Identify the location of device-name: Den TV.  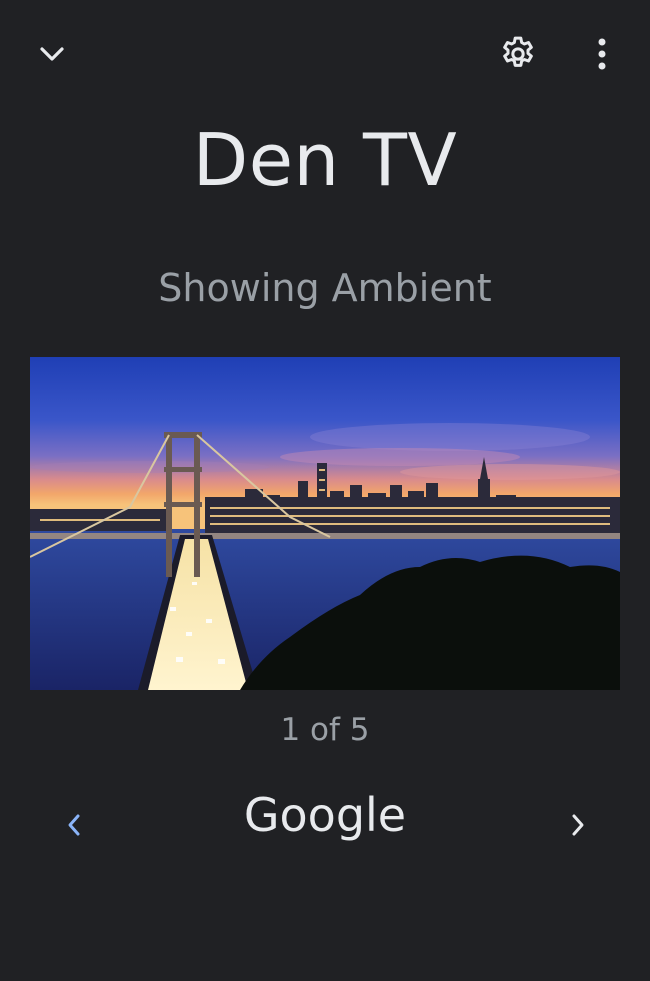
(325, 160).